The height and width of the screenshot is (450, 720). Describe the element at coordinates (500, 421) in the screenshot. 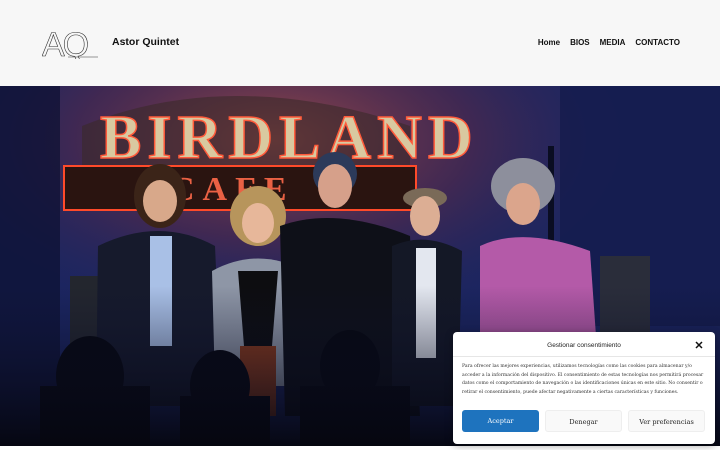

I see `accept-button: Aceptar` at that location.